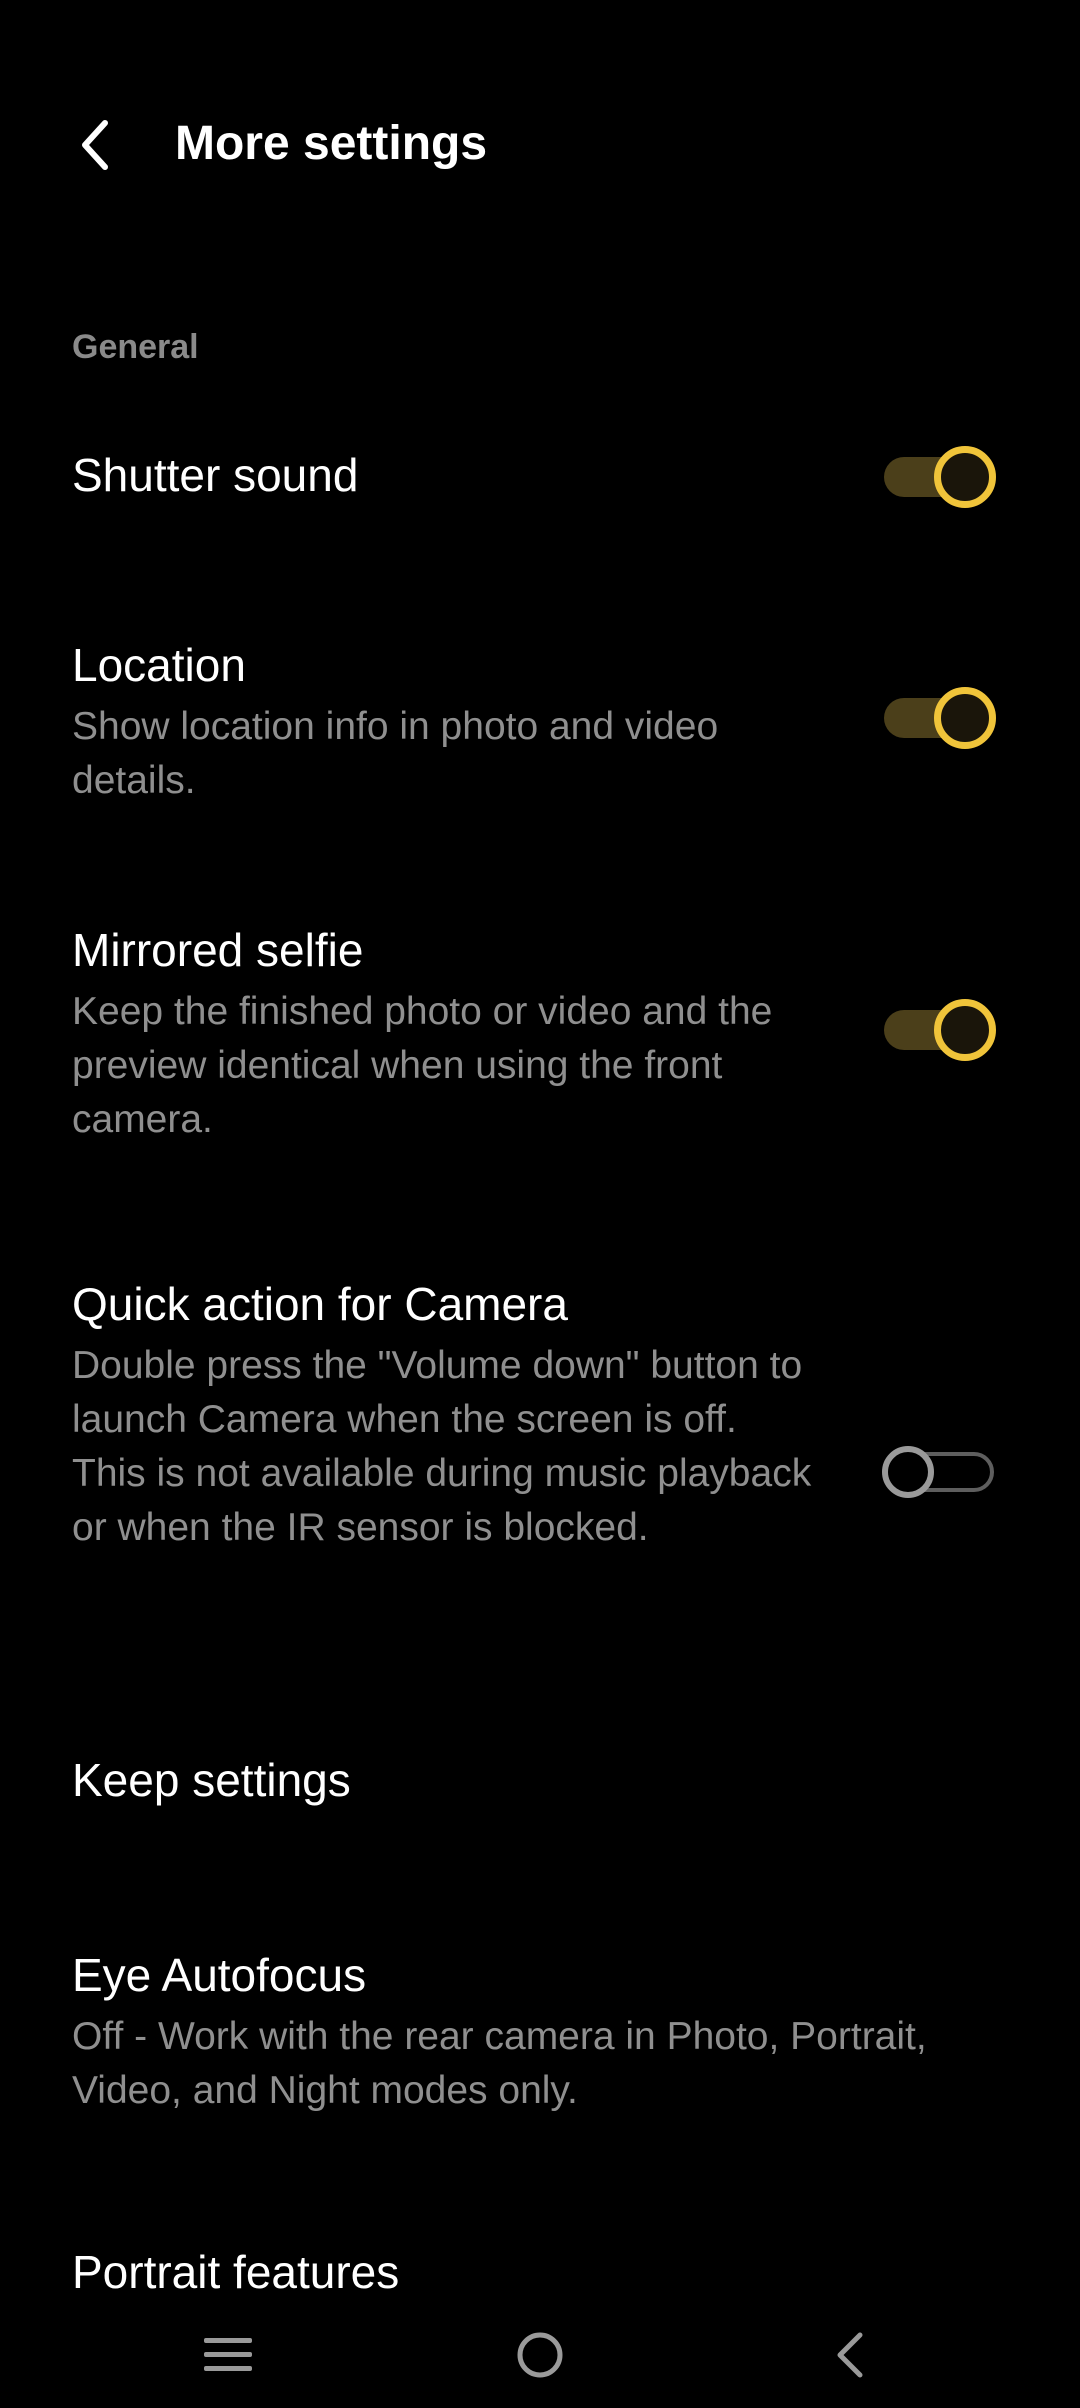 The height and width of the screenshot is (2408, 1080). Describe the element at coordinates (218, 950) in the screenshot. I see `setting-title: Mirrored selfie` at that location.